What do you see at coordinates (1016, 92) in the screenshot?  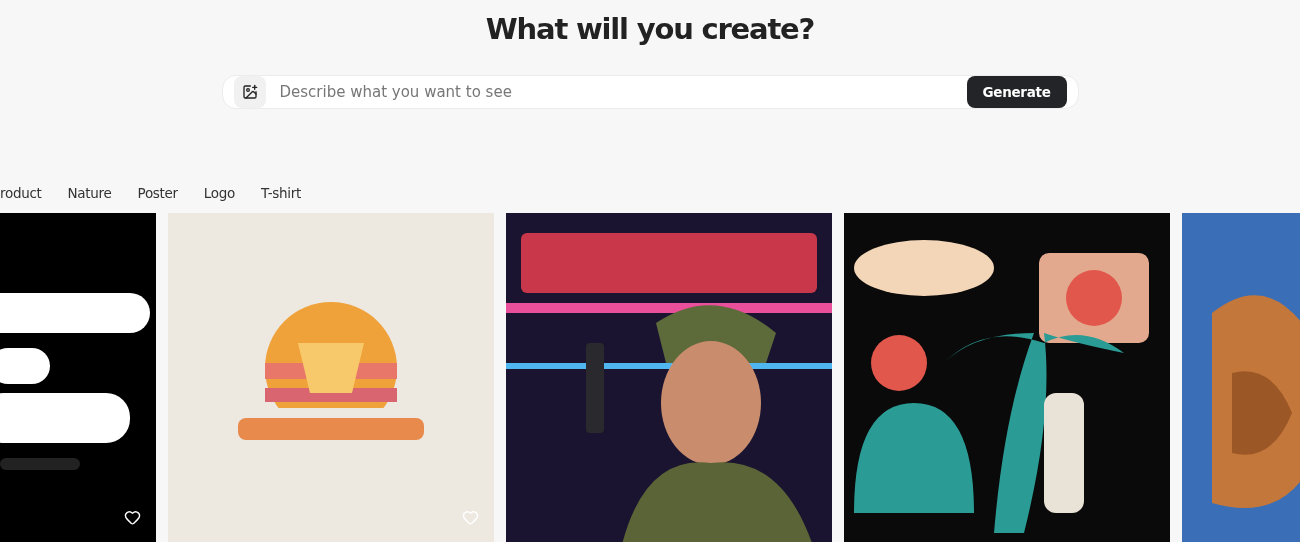 I see `generate-button: Generate` at bounding box center [1016, 92].